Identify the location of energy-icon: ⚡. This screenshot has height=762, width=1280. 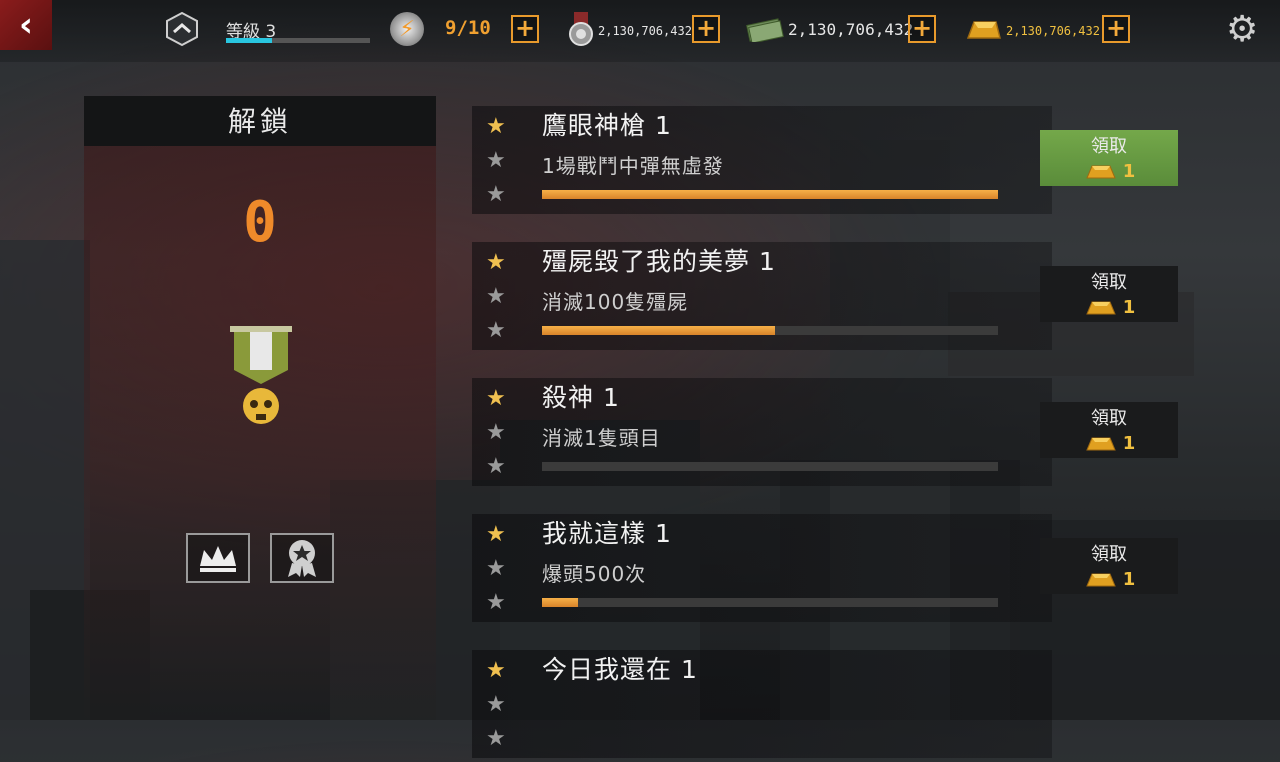
(407, 29).